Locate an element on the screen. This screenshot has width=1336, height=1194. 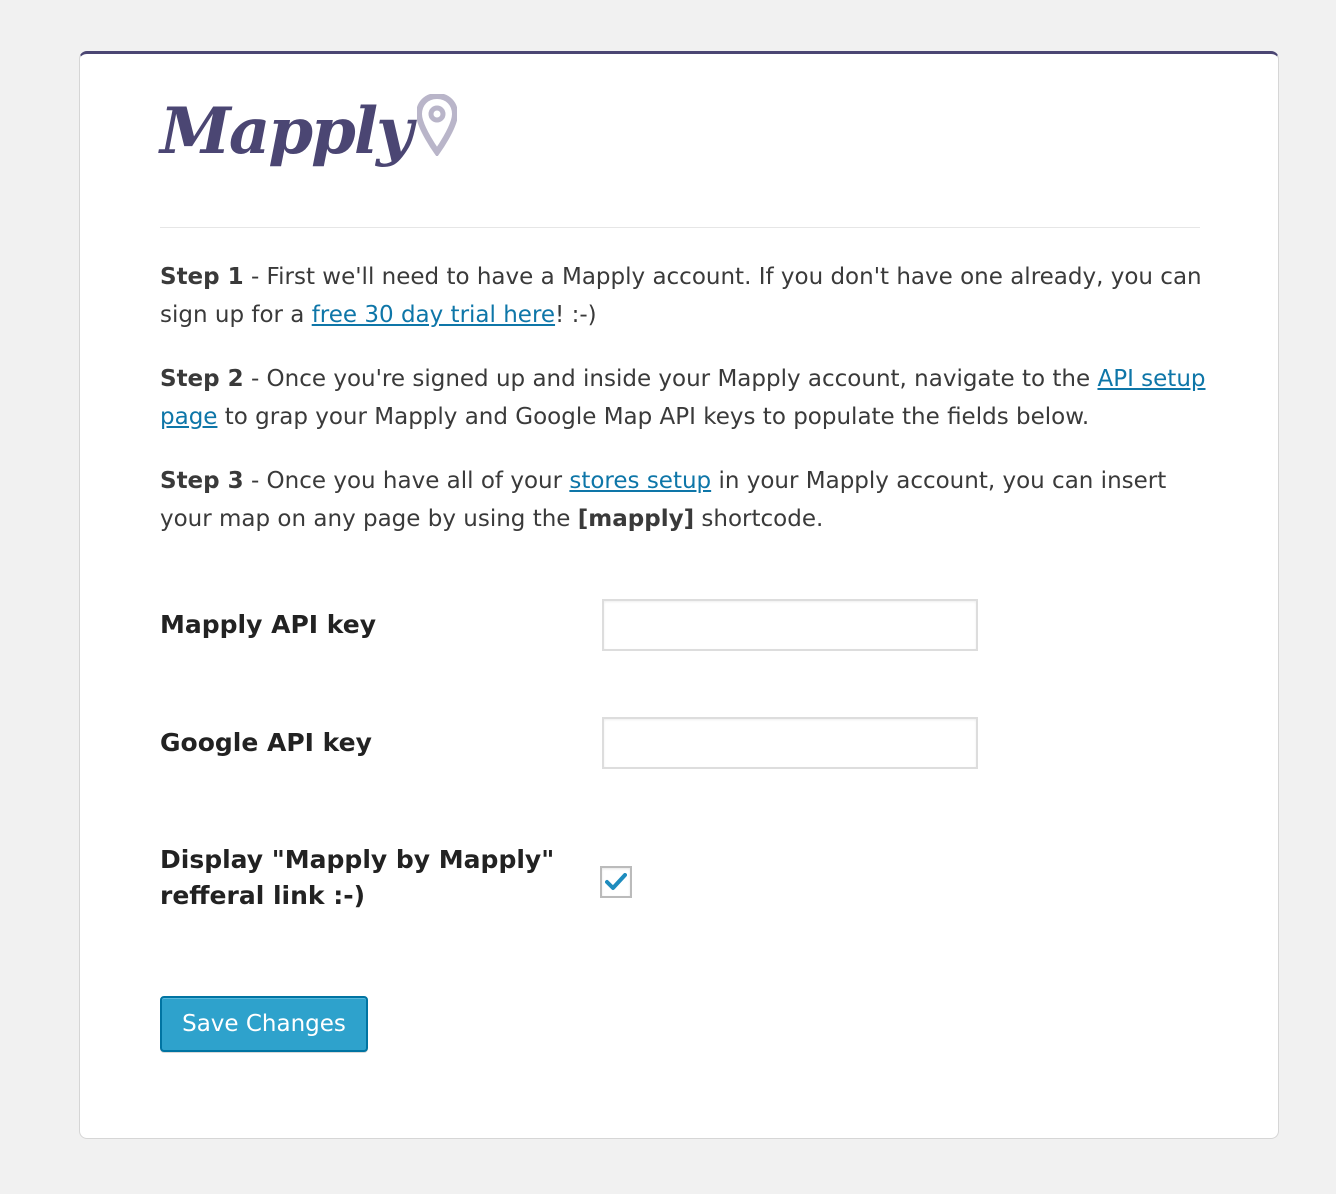
referral-link-label-line-2: refferal link :-) is located at coordinates (263, 895).